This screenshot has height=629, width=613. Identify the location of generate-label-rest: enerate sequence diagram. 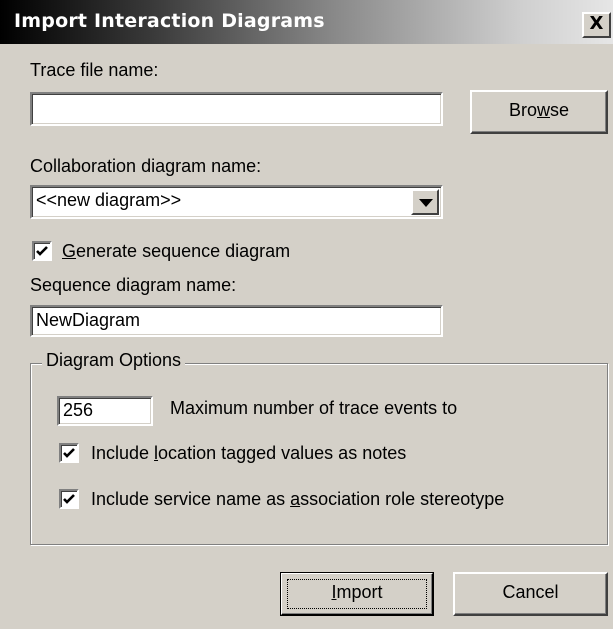
(183, 251).